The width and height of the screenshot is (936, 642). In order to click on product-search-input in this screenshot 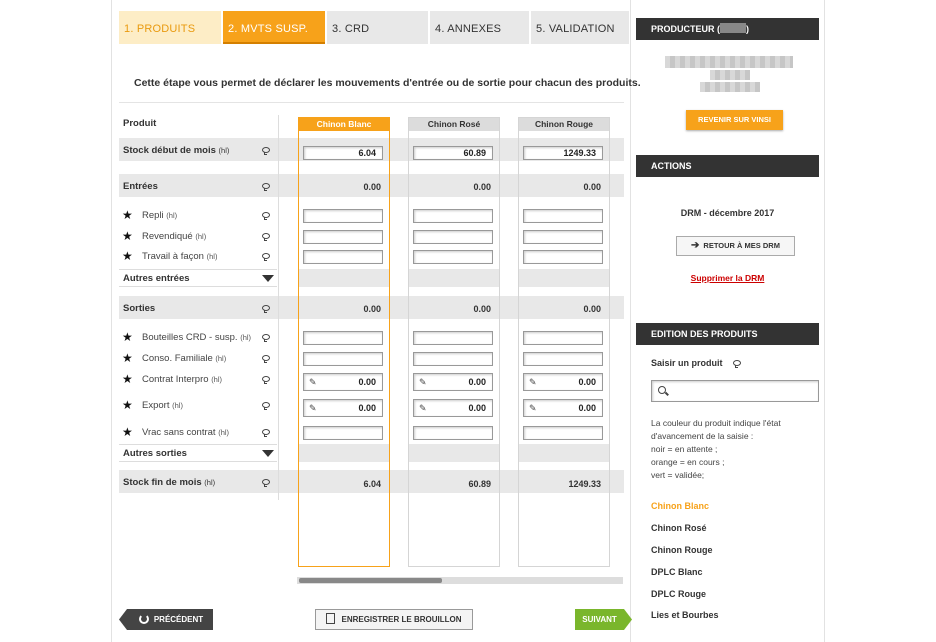, I will do `click(735, 391)`.